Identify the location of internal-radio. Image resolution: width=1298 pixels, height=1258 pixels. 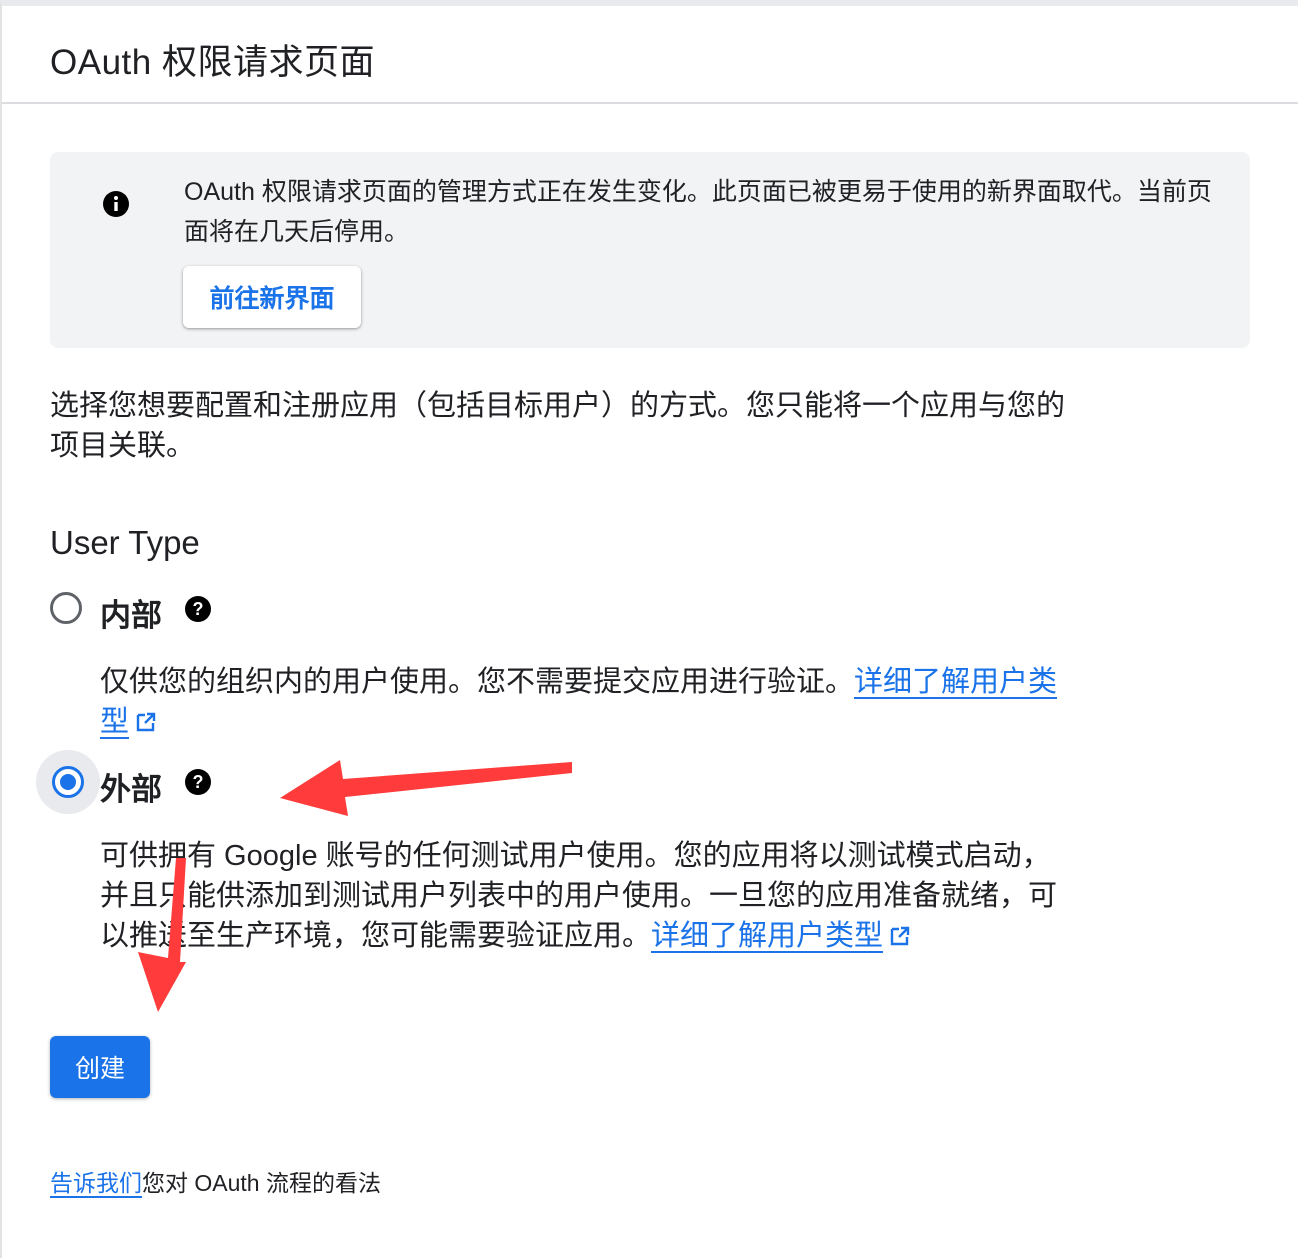
(66, 608).